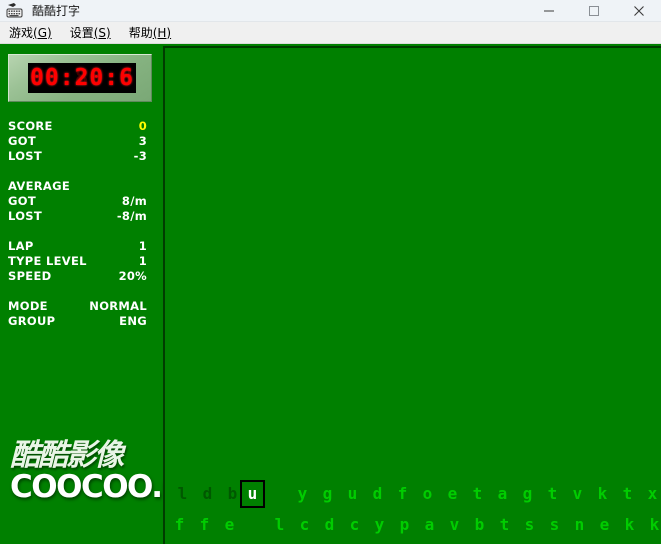 Image resolution: width=661 pixels, height=544 pixels. What do you see at coordinates (118, 306) in the screenshot?
I see `stat-mode-value: NORMAL` at bounding box center [118, 306].